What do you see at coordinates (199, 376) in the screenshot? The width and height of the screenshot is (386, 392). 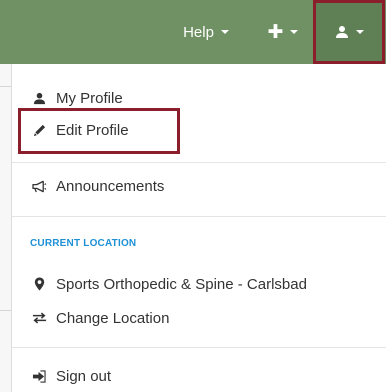 I see `menu-item-sign-out: Sign out` at bounding box center [199, 376].